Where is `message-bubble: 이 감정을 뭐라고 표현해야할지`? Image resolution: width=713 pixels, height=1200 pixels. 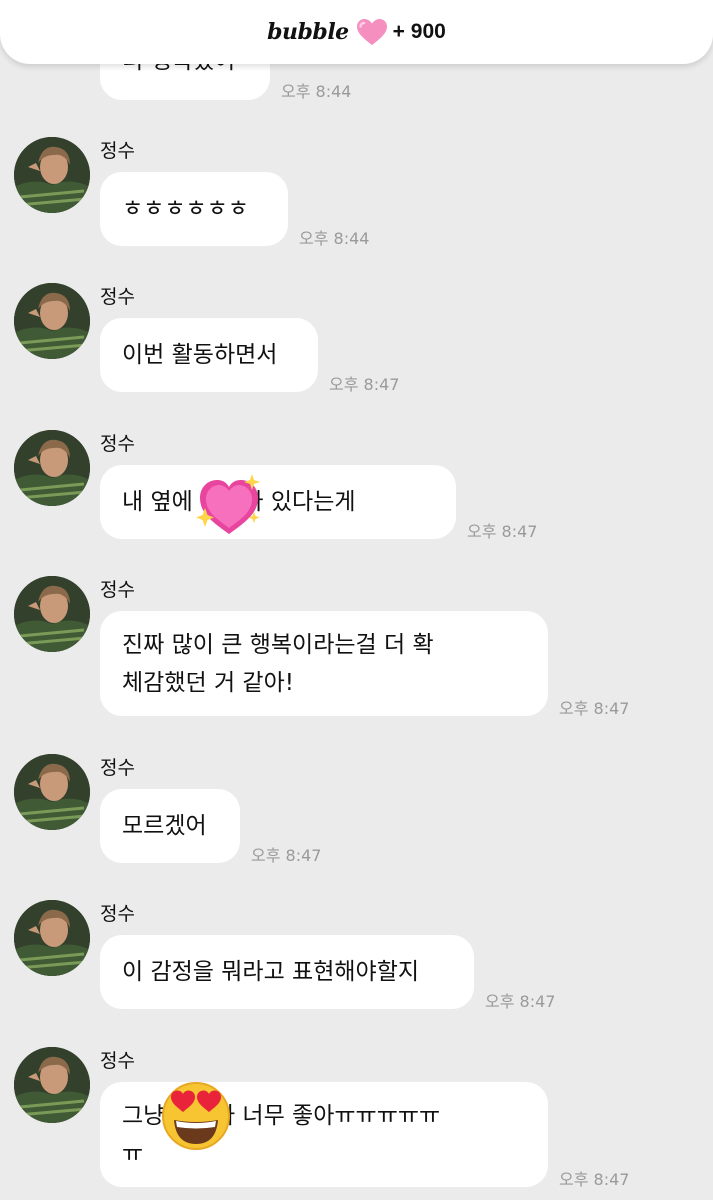
message-bubble: 이 감정을 뭐라고 표현해야할지 is located at coordinates (287, 972).